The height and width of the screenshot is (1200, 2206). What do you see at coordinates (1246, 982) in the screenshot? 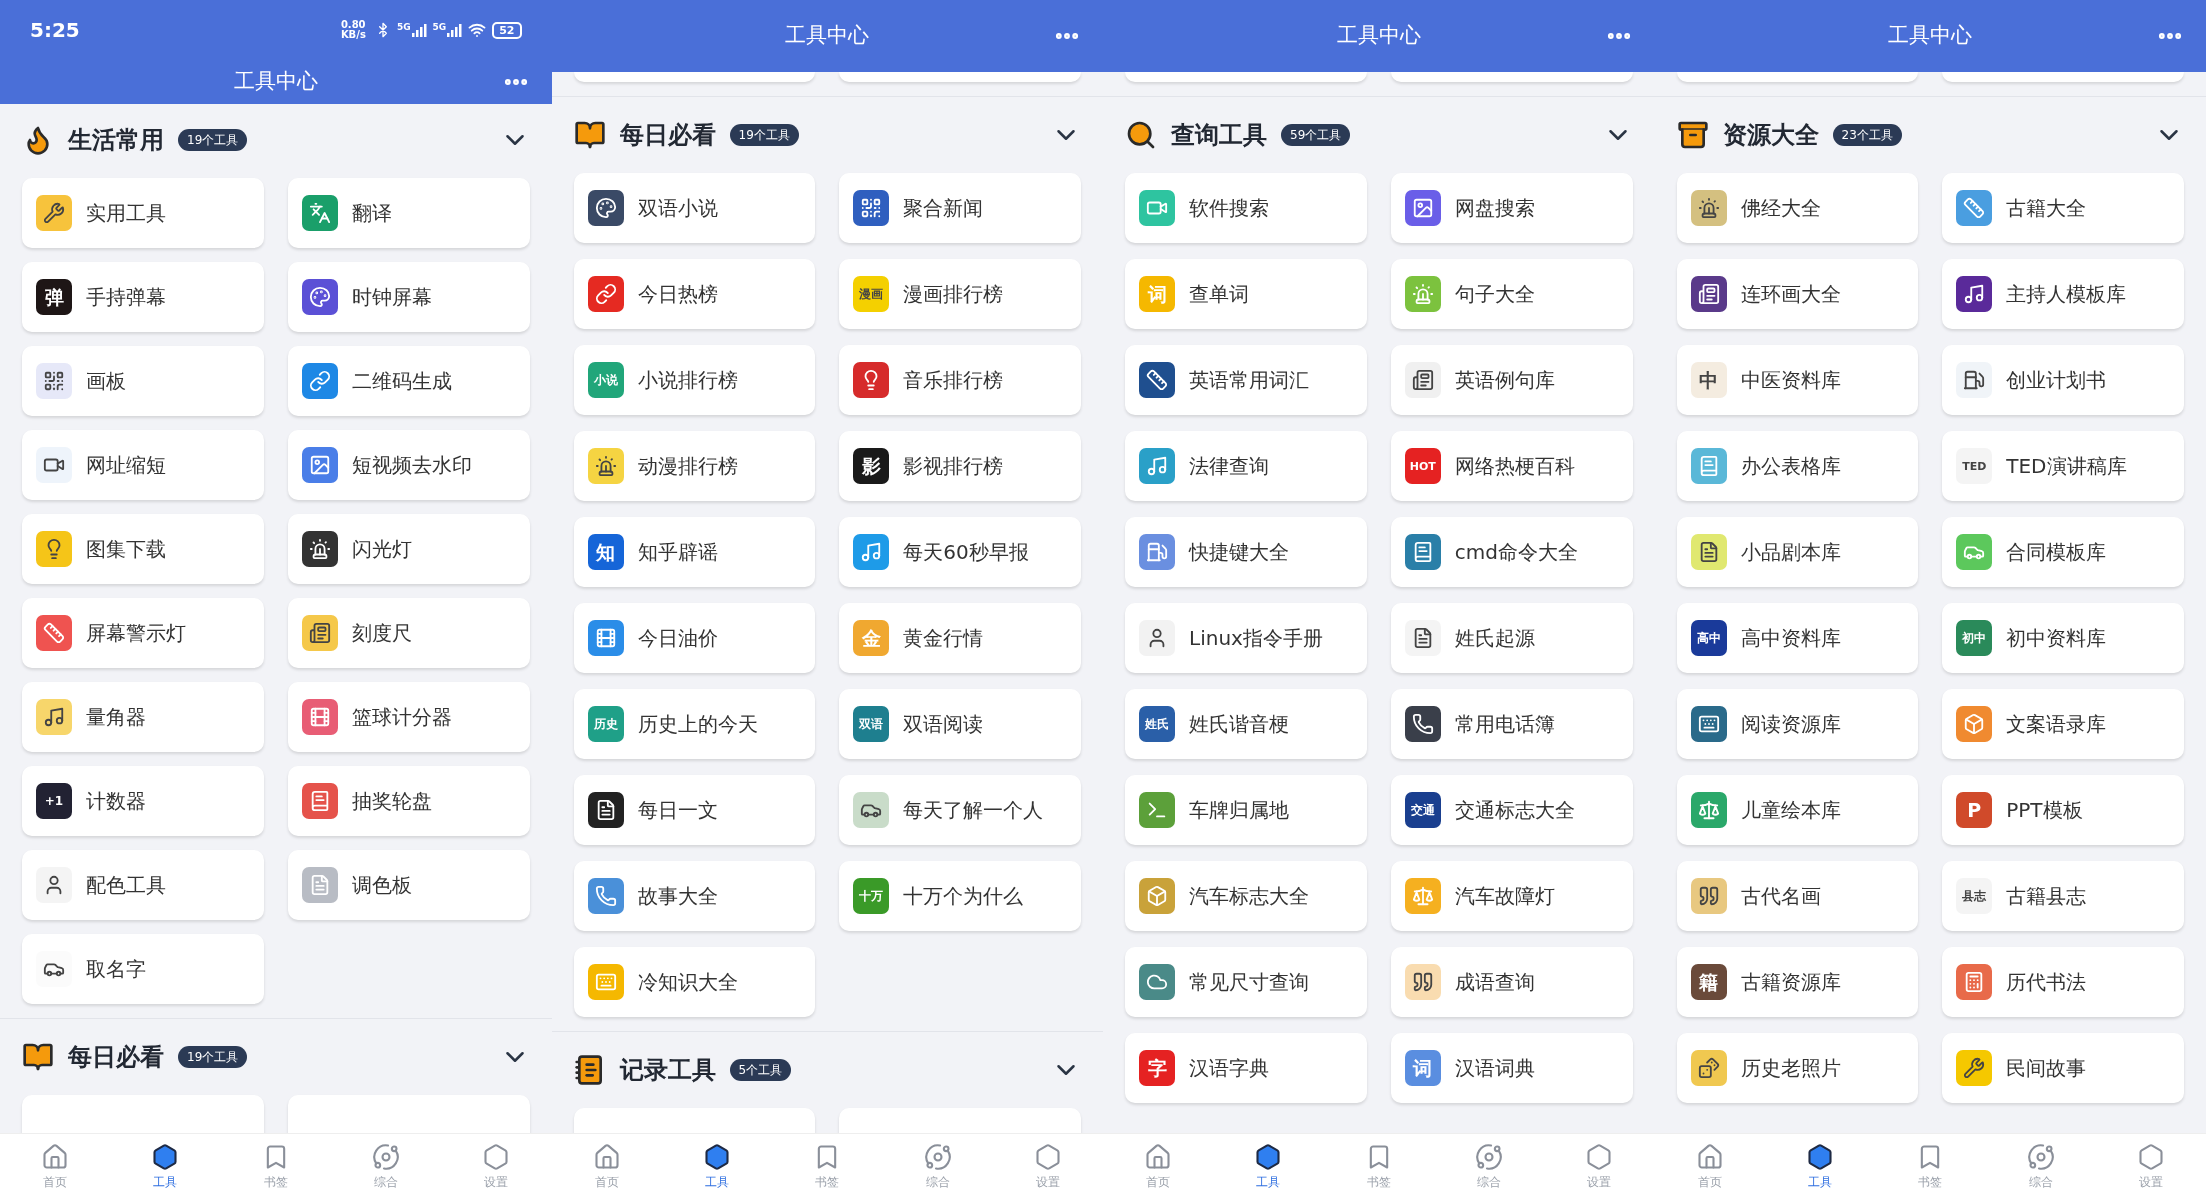
I see `tool-card: 常见尺寸查询` at bounding box center [1246, 982].